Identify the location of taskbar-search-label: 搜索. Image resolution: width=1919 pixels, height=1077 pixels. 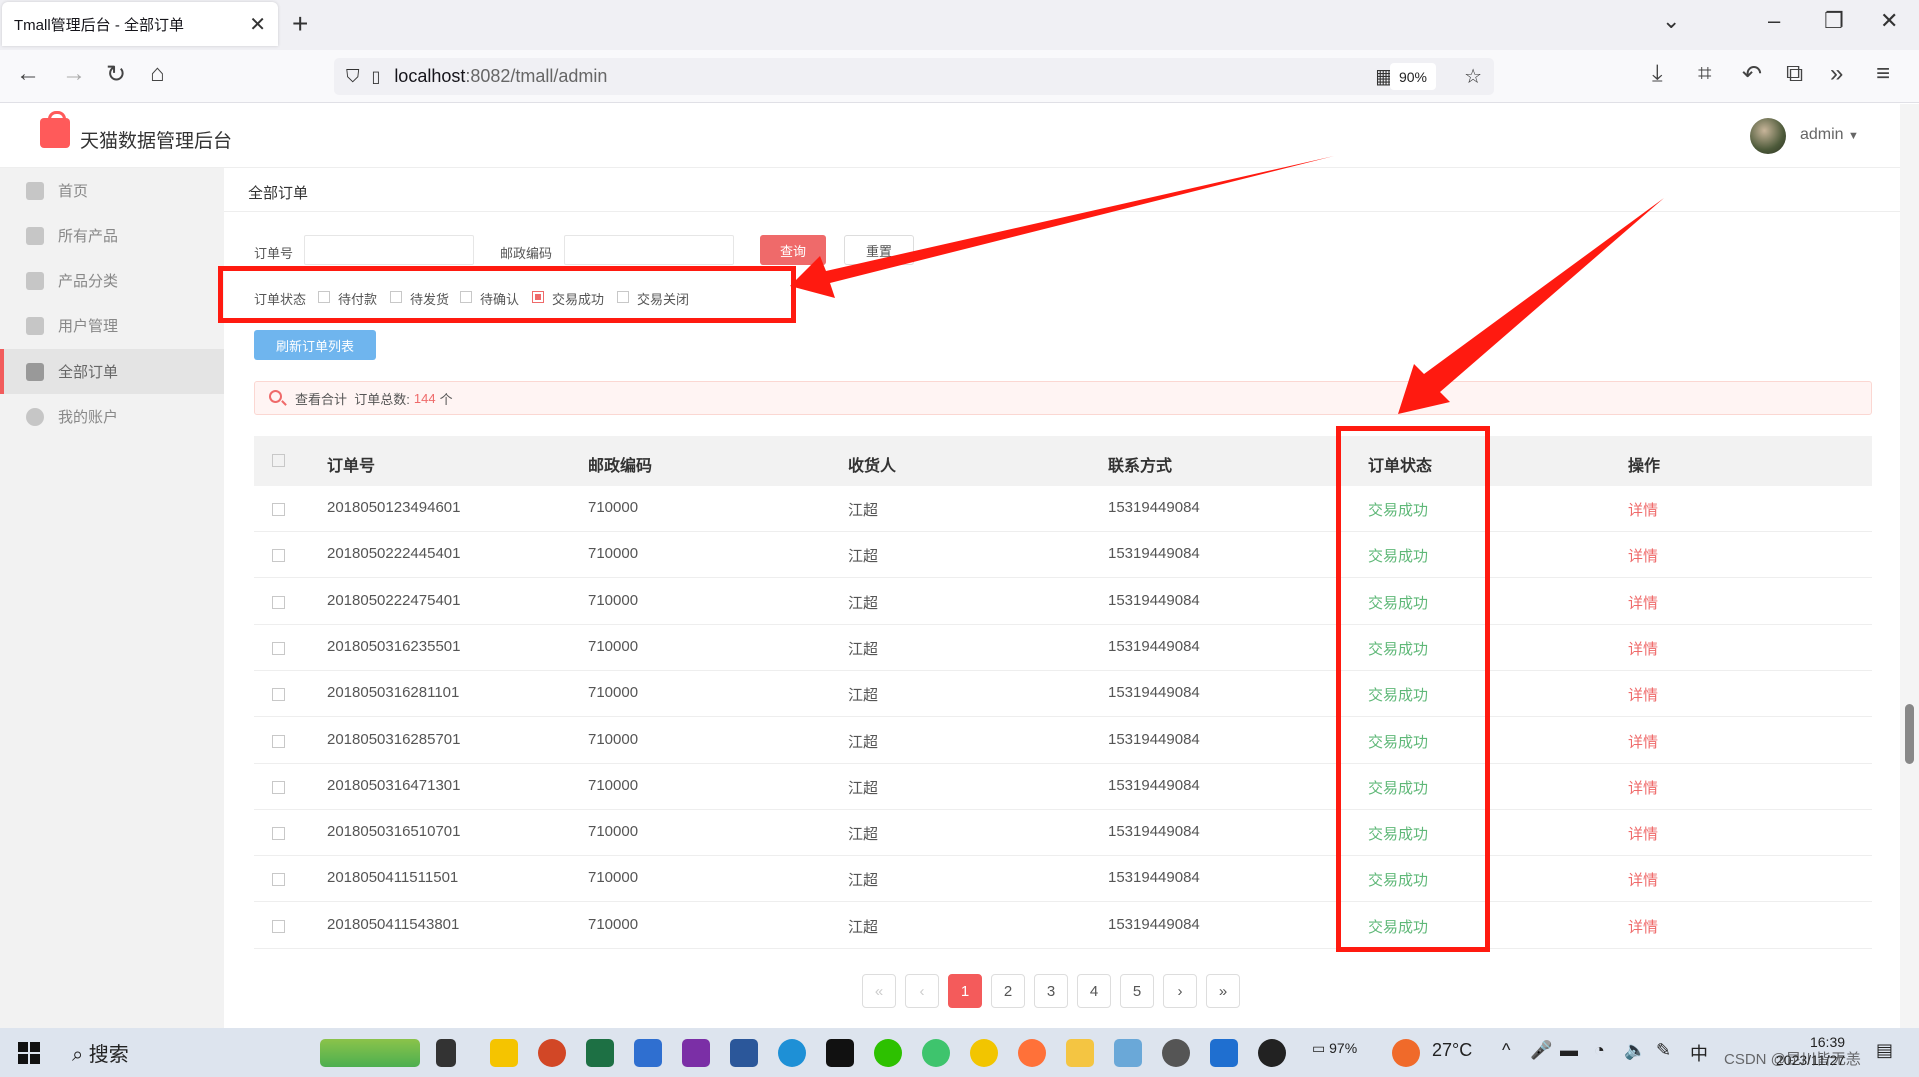
(108, 1055).